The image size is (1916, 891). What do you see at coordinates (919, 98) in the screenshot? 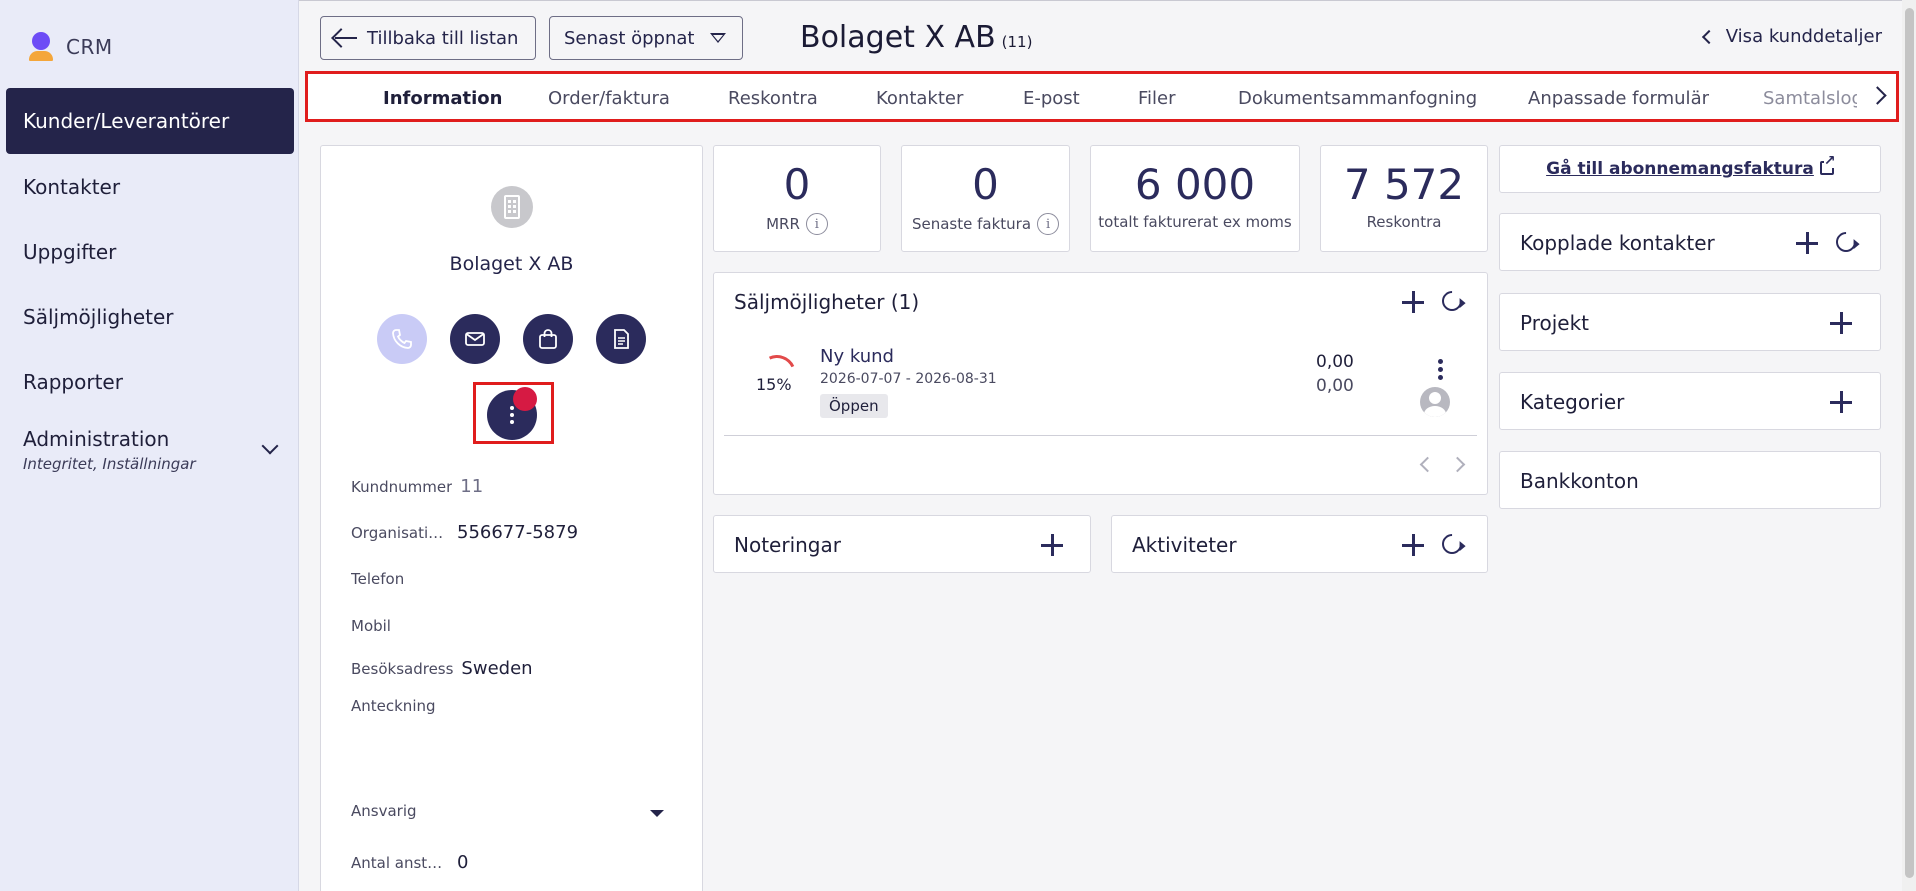
I see `tab-kontakter: Kontakter` at bounding box center [919, 98].